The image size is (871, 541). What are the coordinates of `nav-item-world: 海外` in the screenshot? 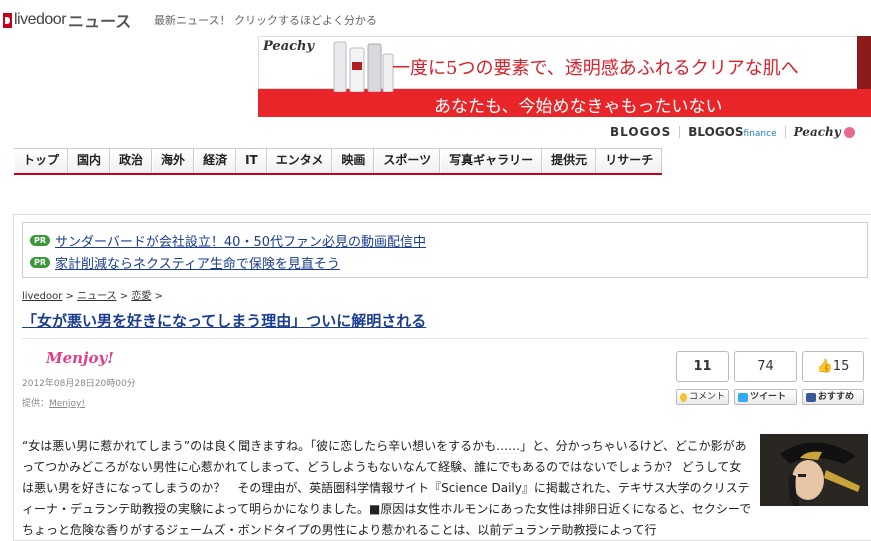 It's located at (173, 161).